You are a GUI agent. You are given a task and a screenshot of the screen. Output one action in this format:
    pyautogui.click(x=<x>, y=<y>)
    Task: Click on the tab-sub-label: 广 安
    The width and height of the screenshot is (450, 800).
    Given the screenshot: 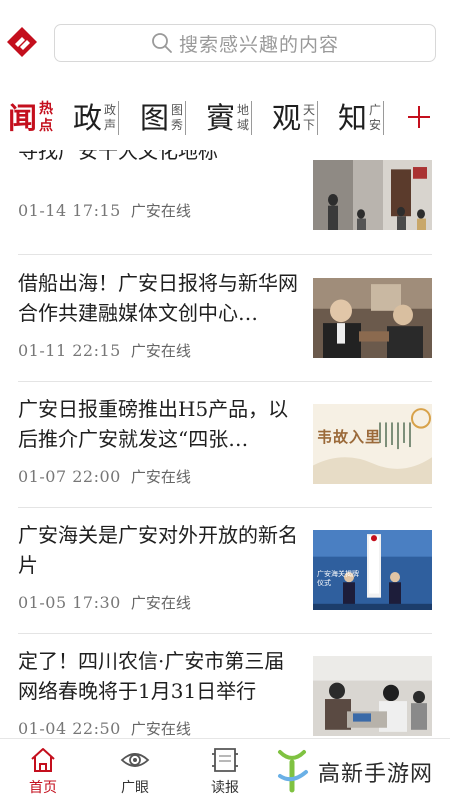 What is the action you would take?
    pyautogui.click(x=375, y=118)
    